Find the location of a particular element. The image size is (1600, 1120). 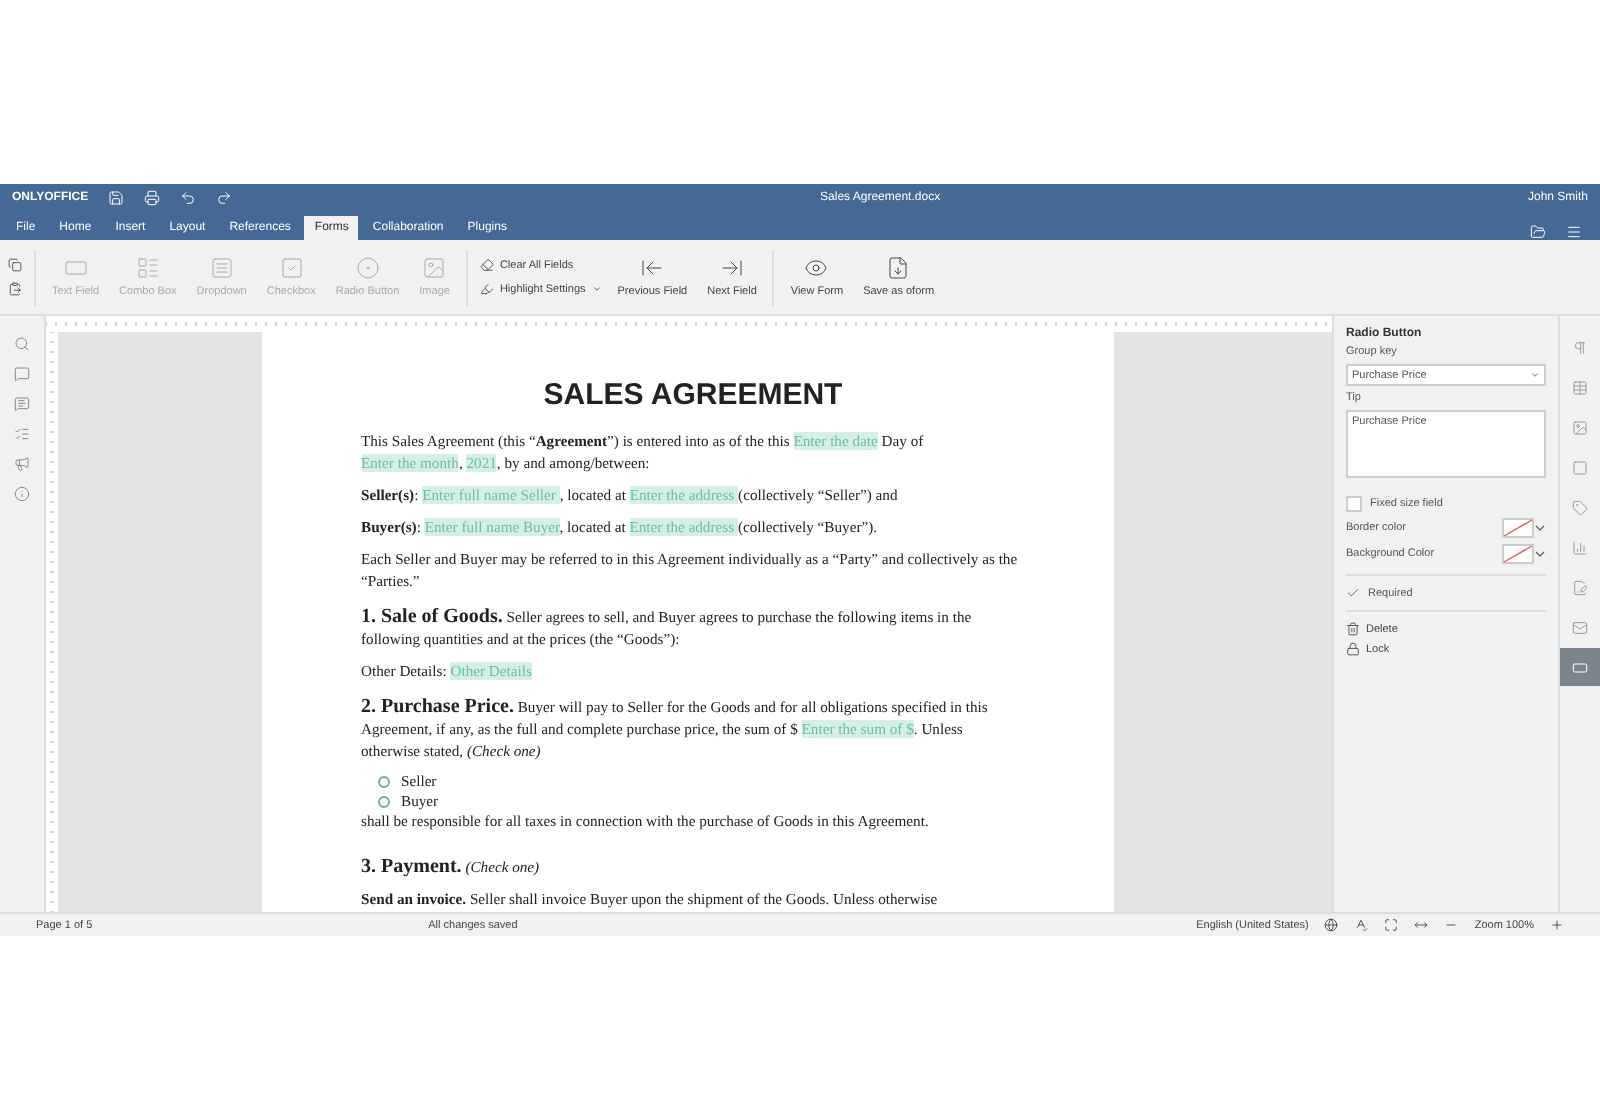

sidebar-tab is located at coordinates (1580, 667).